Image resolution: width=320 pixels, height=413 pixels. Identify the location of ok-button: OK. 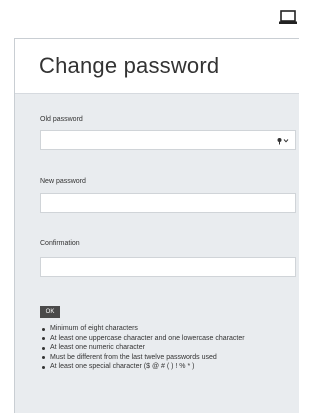
(50, 312).